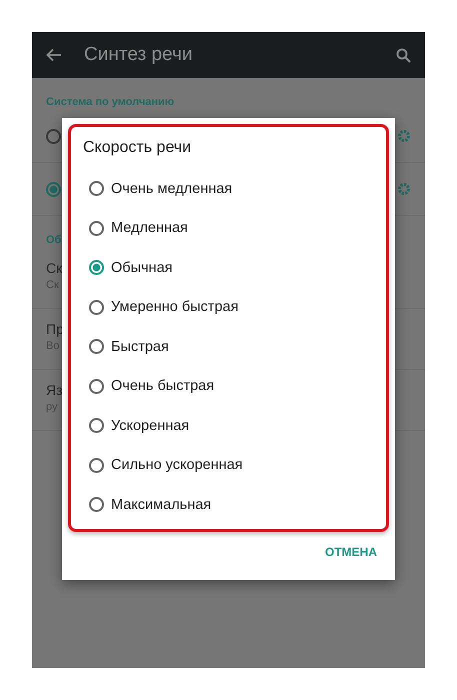 The height and width of the screenshot is (700, 457). I want to click on rate-option: Быстрая, so click(234, 346).